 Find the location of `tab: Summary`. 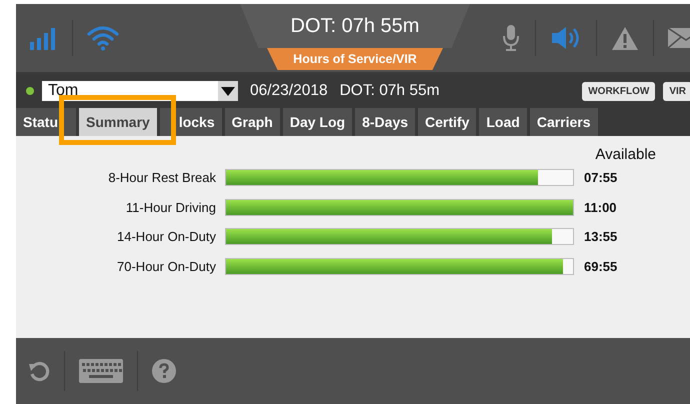

tab: Summary is located at coordinates (118, 122).